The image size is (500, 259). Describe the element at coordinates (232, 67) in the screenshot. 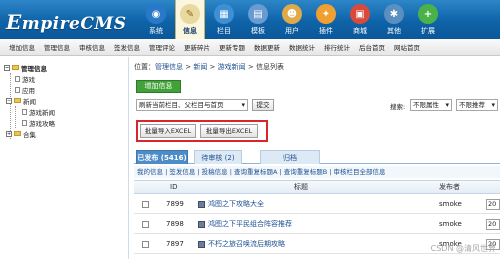

I see `breadcrumb-link: 游戏新闻` at that location.